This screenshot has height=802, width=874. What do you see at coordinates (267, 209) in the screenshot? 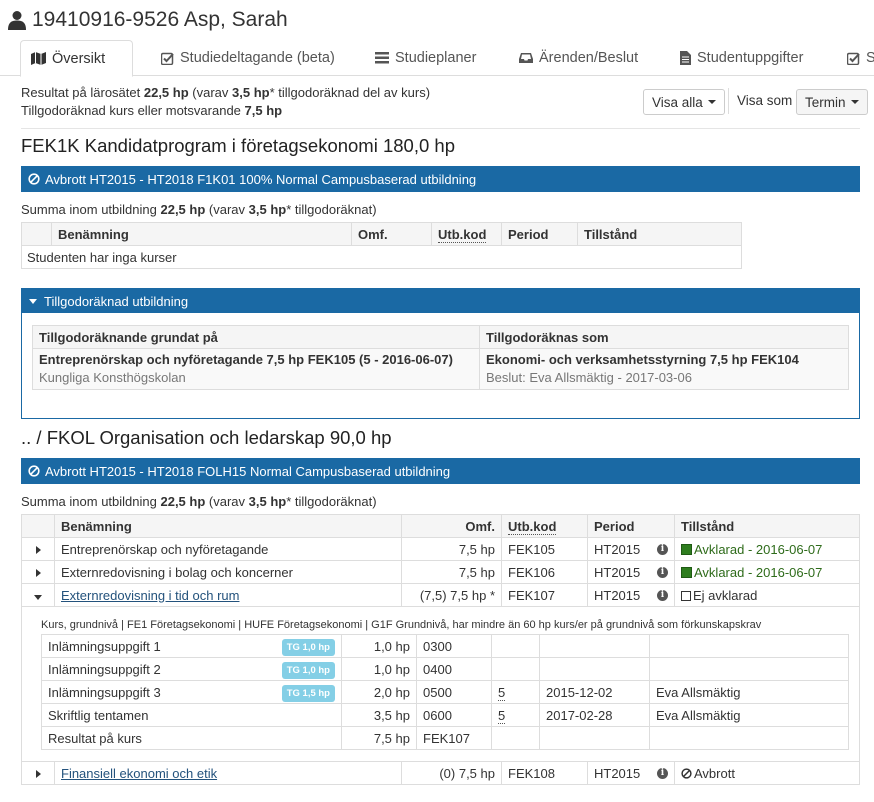
I see `sum-credited: 3,5 hp` at bounding box center [267, 209].